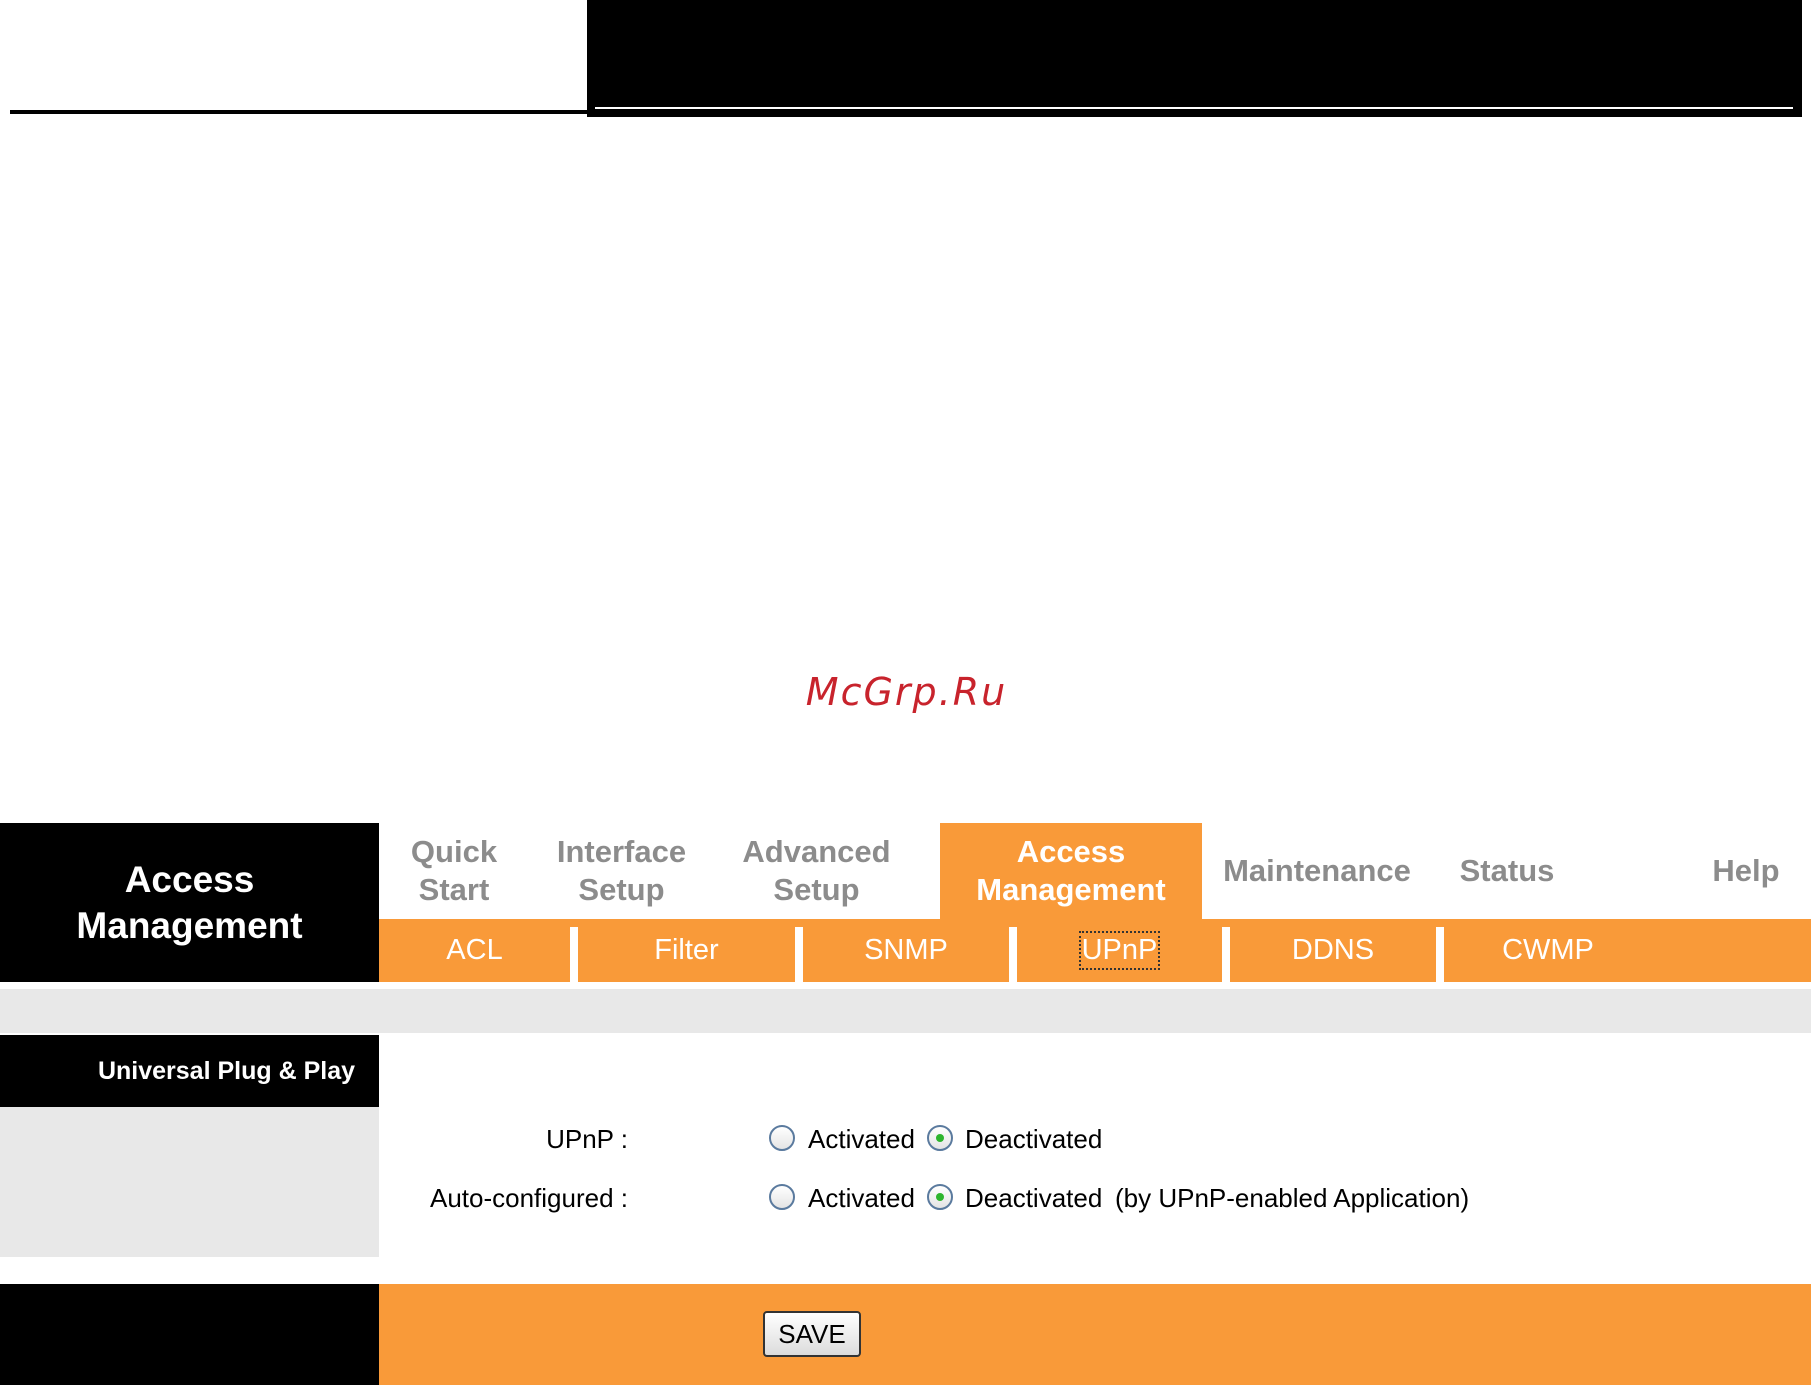 This screenshot has height=1385, width=1813. I want to click on subtab-cwmp-label: CWMP, so click(1548, 950).